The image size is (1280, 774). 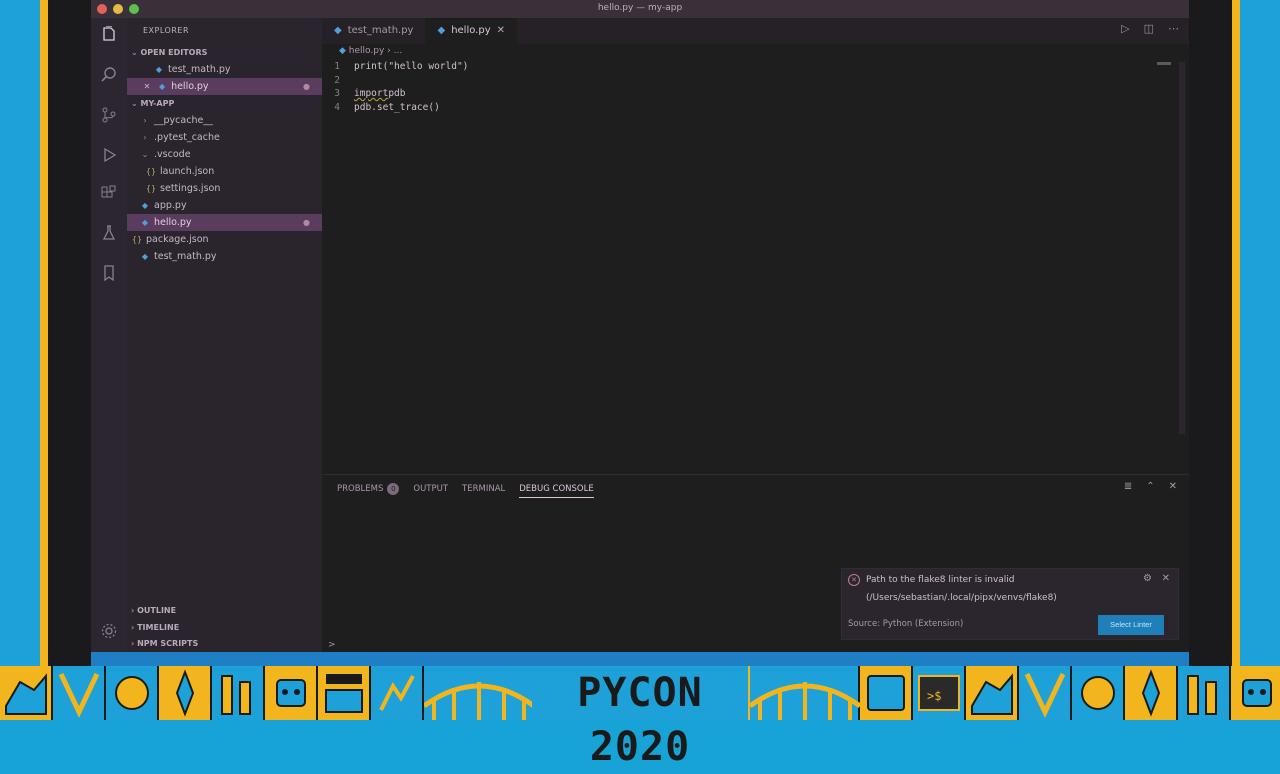 I want to click on breadcrumb-file: hello.py, so click(x=367, y=51).